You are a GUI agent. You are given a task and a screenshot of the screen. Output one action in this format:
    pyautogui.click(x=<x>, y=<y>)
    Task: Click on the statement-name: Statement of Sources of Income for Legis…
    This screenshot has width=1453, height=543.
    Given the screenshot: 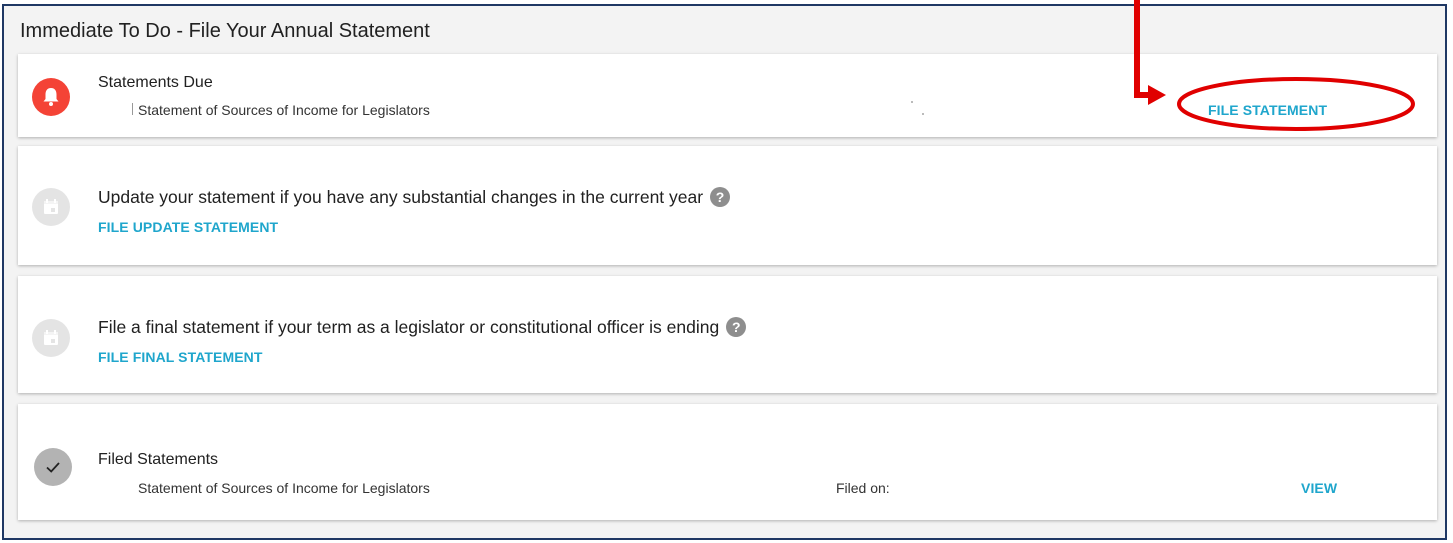 What is the action you would take?
    pyautogui.click(x=284, y=110)
    